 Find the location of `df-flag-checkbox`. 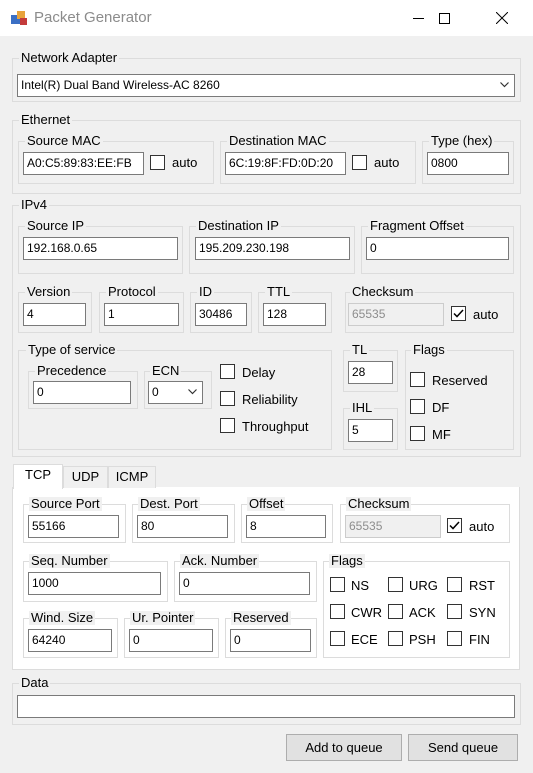

df-flag-checkbox is located at coordinates (417, 406).